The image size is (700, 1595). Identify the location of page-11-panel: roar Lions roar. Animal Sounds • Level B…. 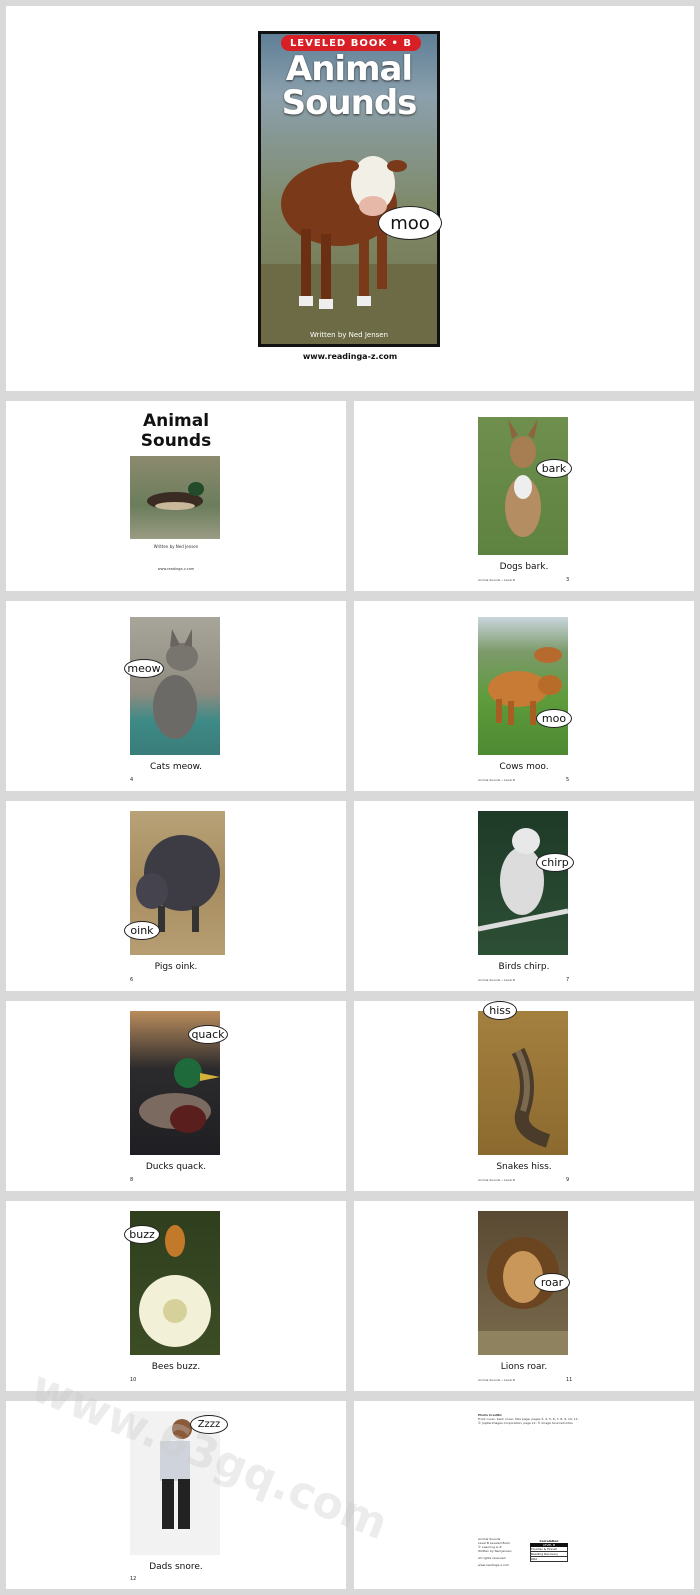
(524, 1296).